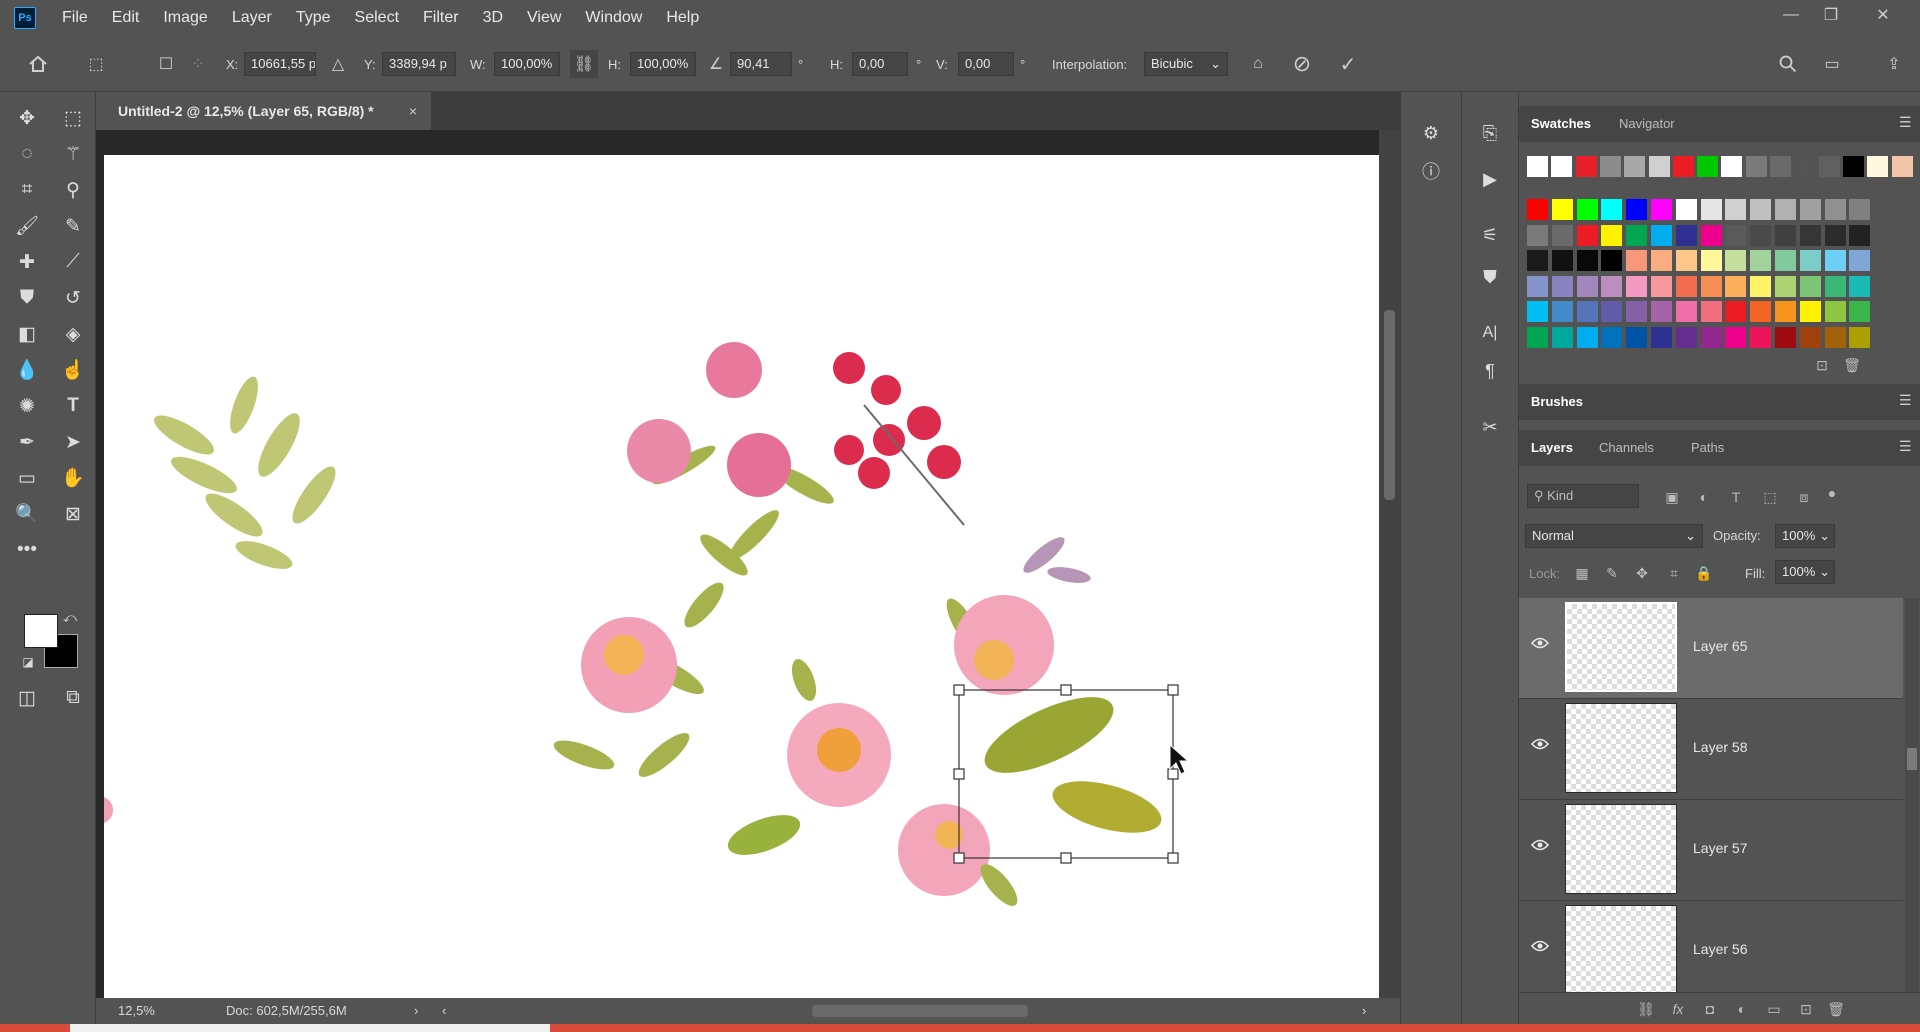 Image resolution: width=1920 pixels, height=1032 pixels. What do you see at coordinates (1906, 122) in the screenshot?
I see `swatches-menu-icon: ☰` at bounding box center [1906, 122].